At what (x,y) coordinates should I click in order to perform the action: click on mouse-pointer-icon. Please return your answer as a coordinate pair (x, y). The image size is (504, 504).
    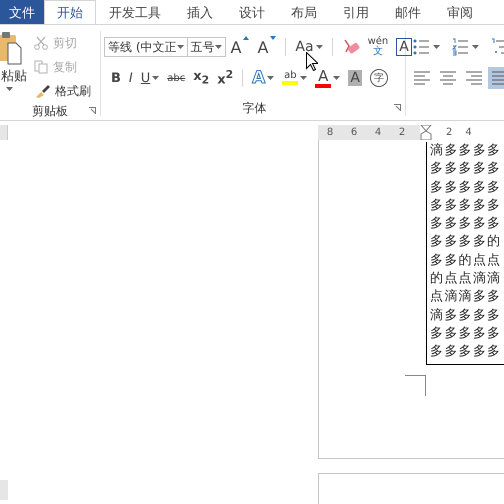
    Looking at the image, I should click on (312, 61).